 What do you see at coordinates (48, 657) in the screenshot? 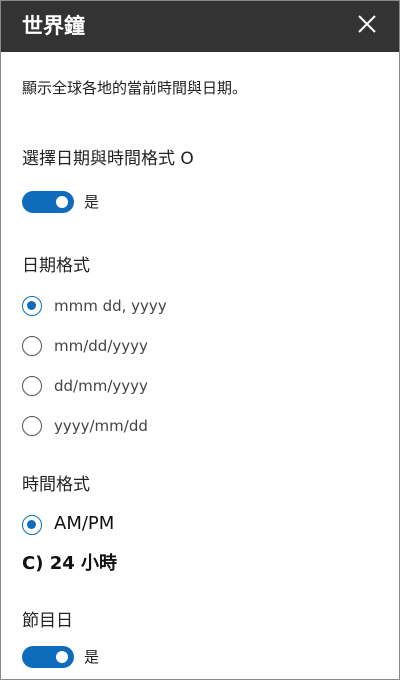
I see `holiday-toggle` at bounding box center [48, 657].